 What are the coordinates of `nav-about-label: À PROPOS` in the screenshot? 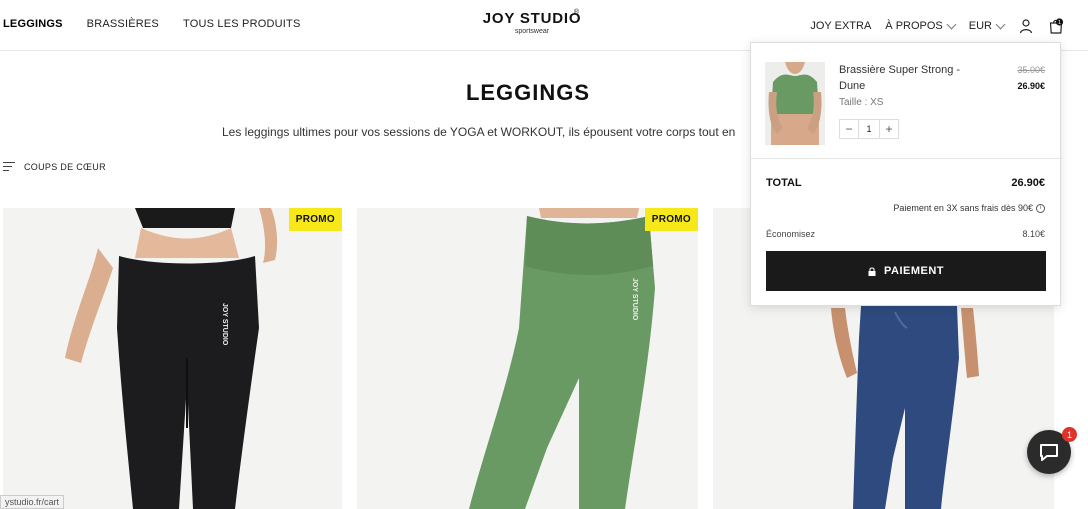 It's located at (914, 26).